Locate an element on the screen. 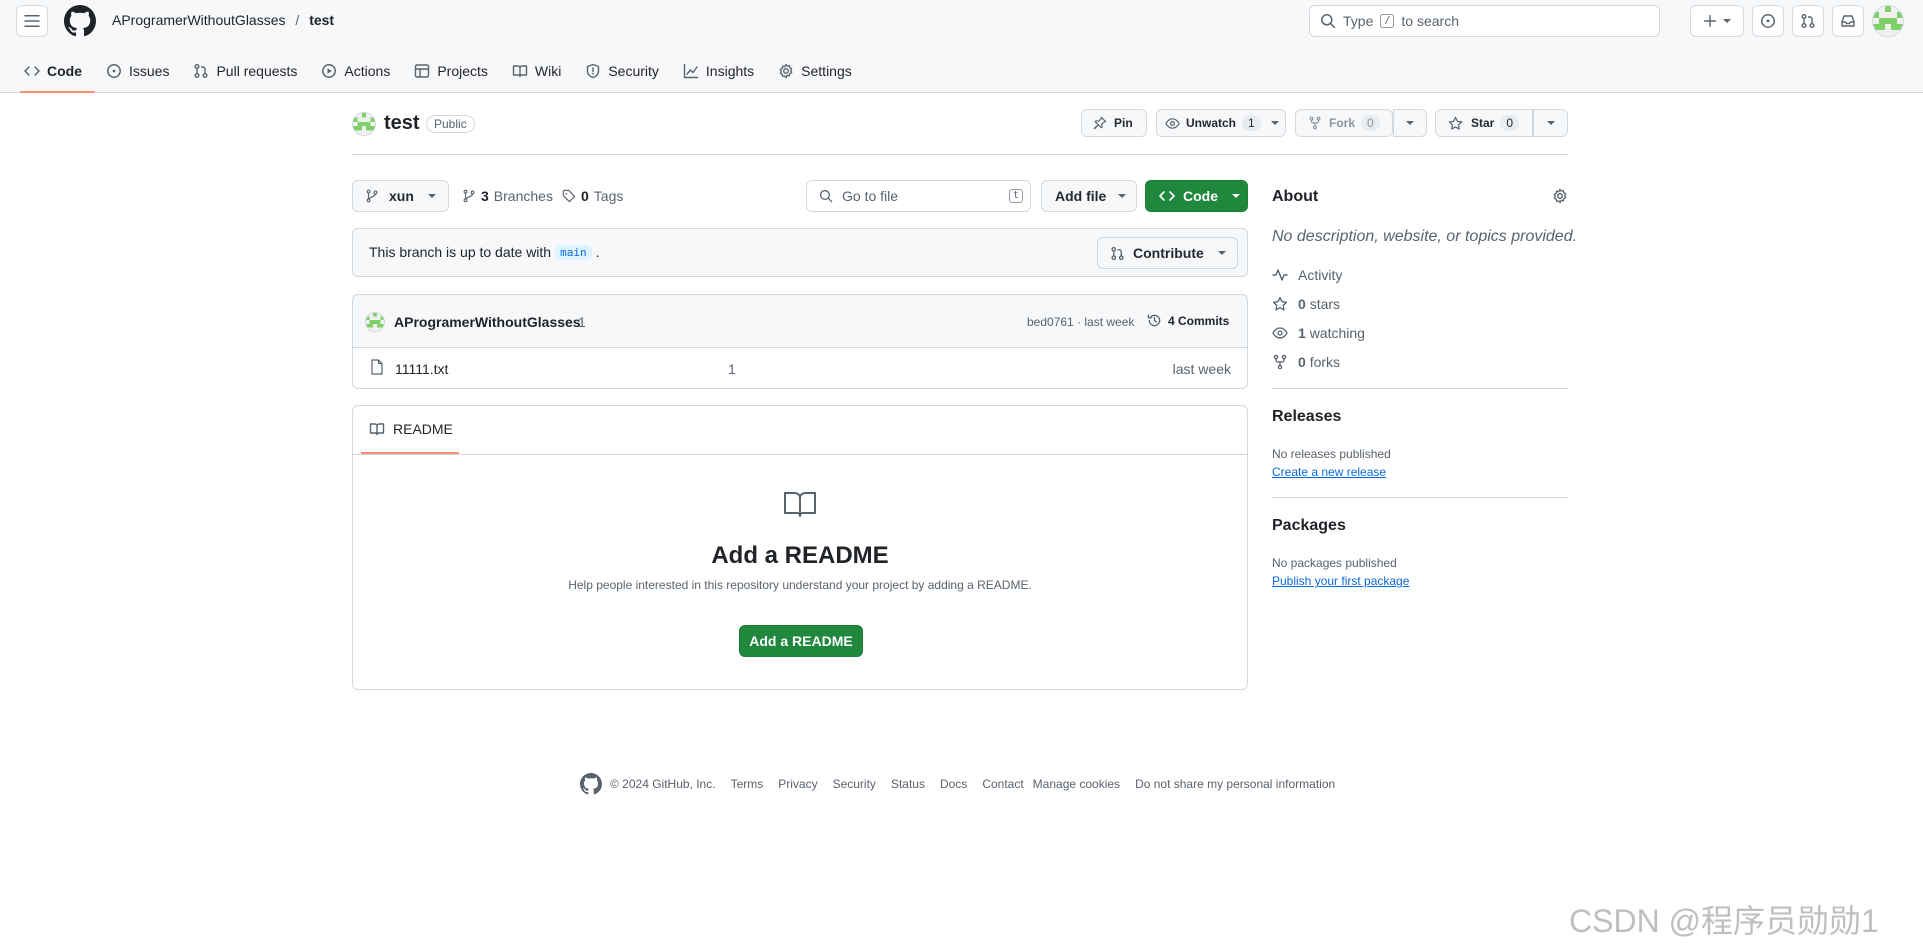 The width and height of the screenshot is (1923, 949). git-branch-icon is located at coordinates (372, 196).